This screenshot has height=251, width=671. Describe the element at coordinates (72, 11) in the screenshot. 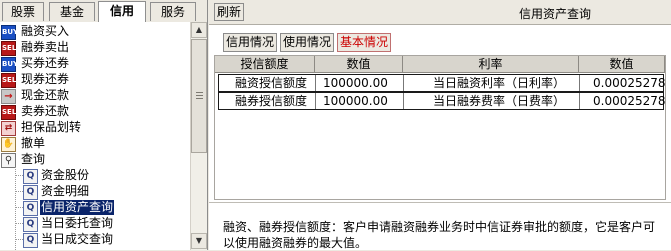

I see `tab-funds: 基金` at that location.